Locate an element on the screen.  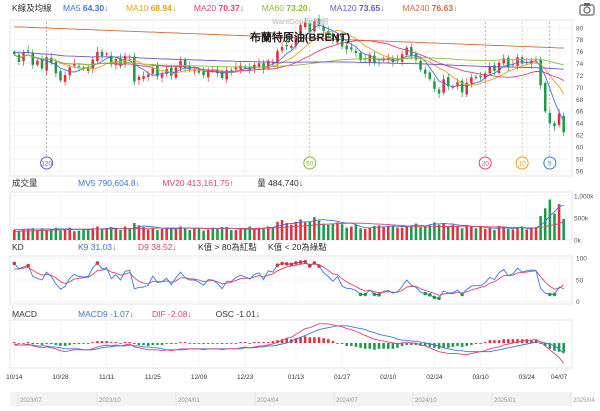
x-tick-label: 02/10 is located at coordinates (388, 377).